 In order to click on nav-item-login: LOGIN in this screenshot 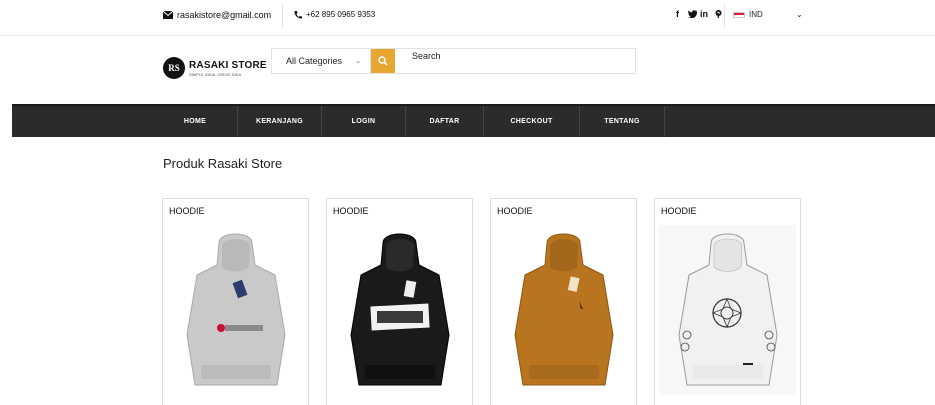, I will do `click(363, 121)`.